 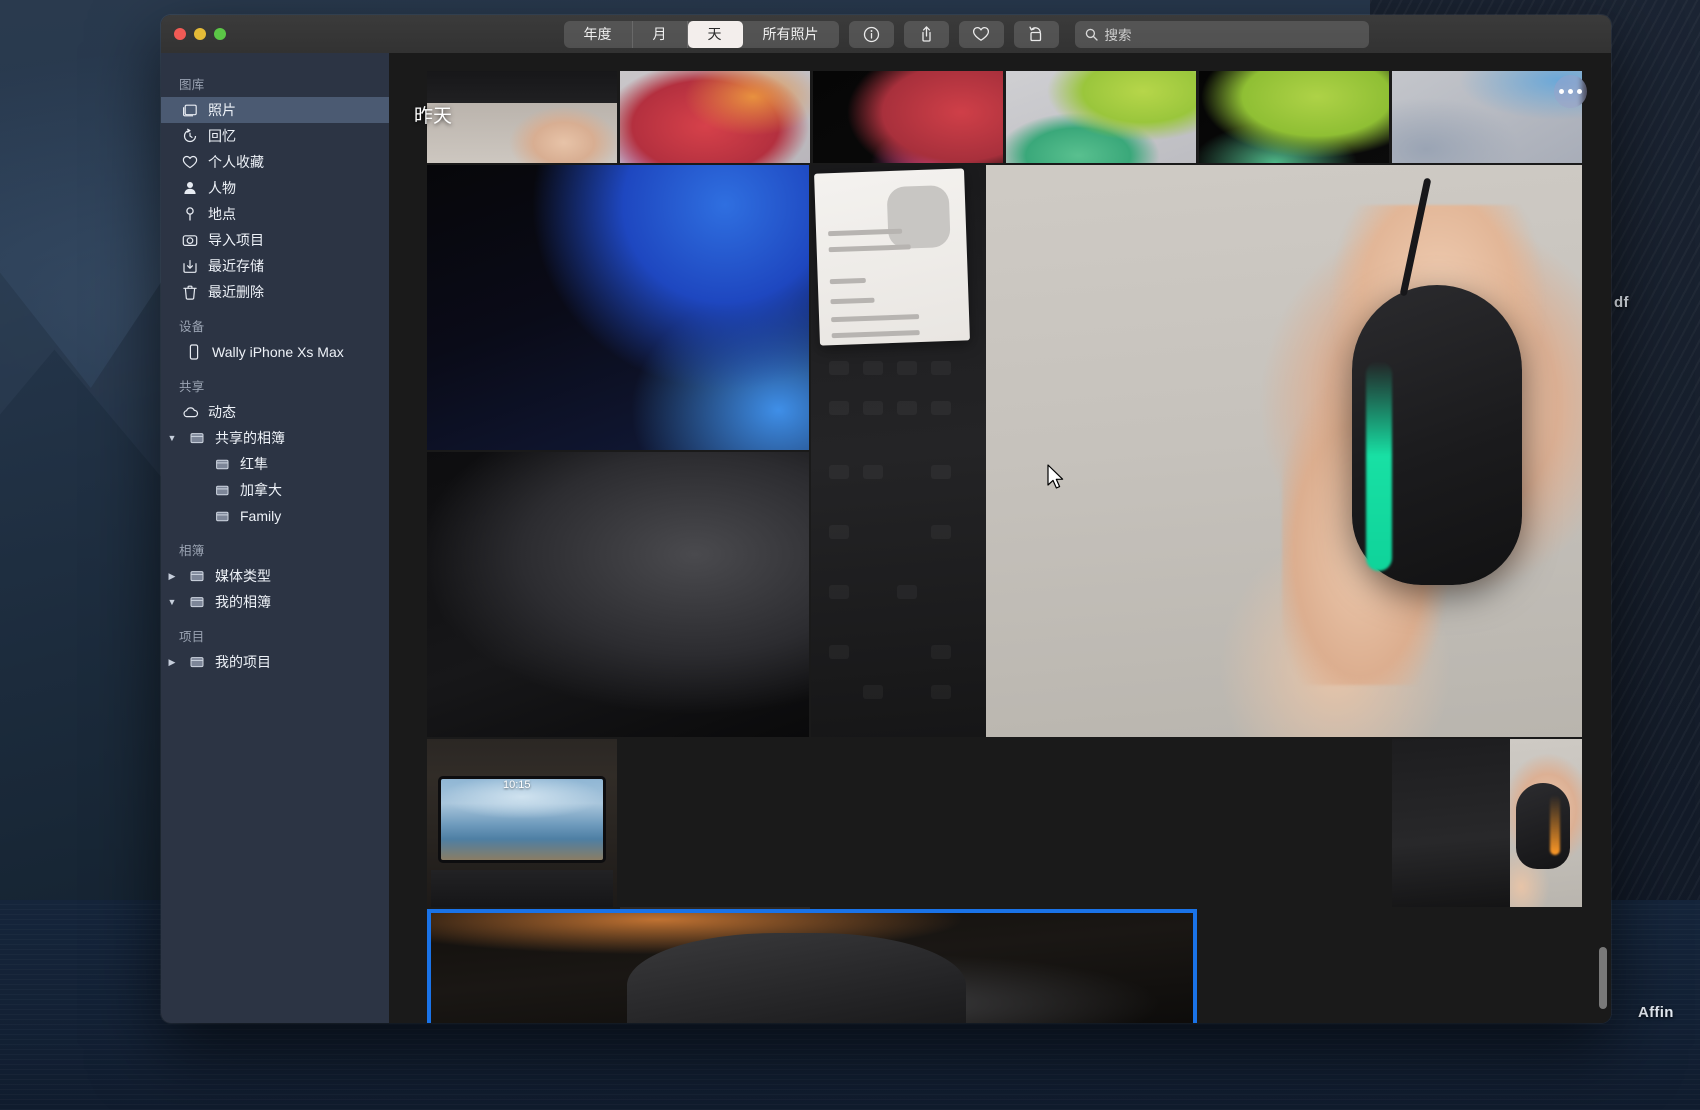 I want to click on sidebar-item-album-canada: 加拿大, so click(x=275, y=490).